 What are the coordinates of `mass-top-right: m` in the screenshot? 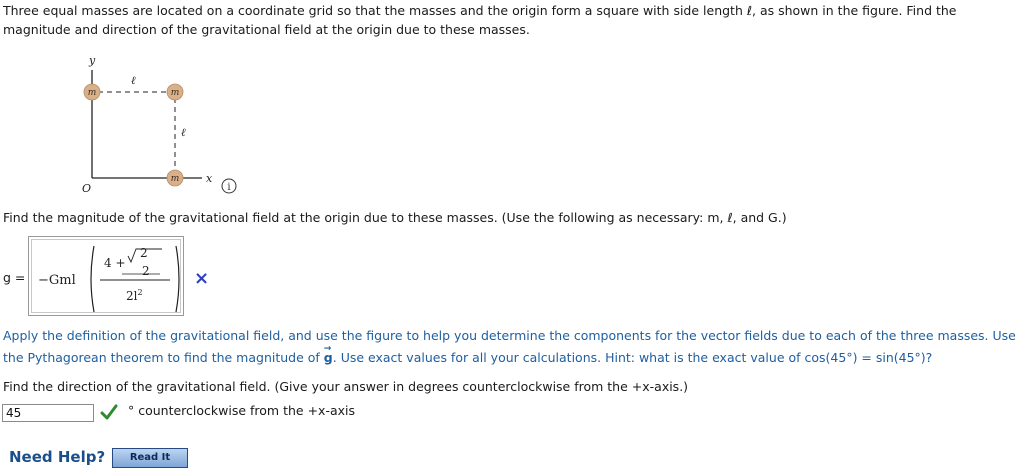 It's located at (175, 92).